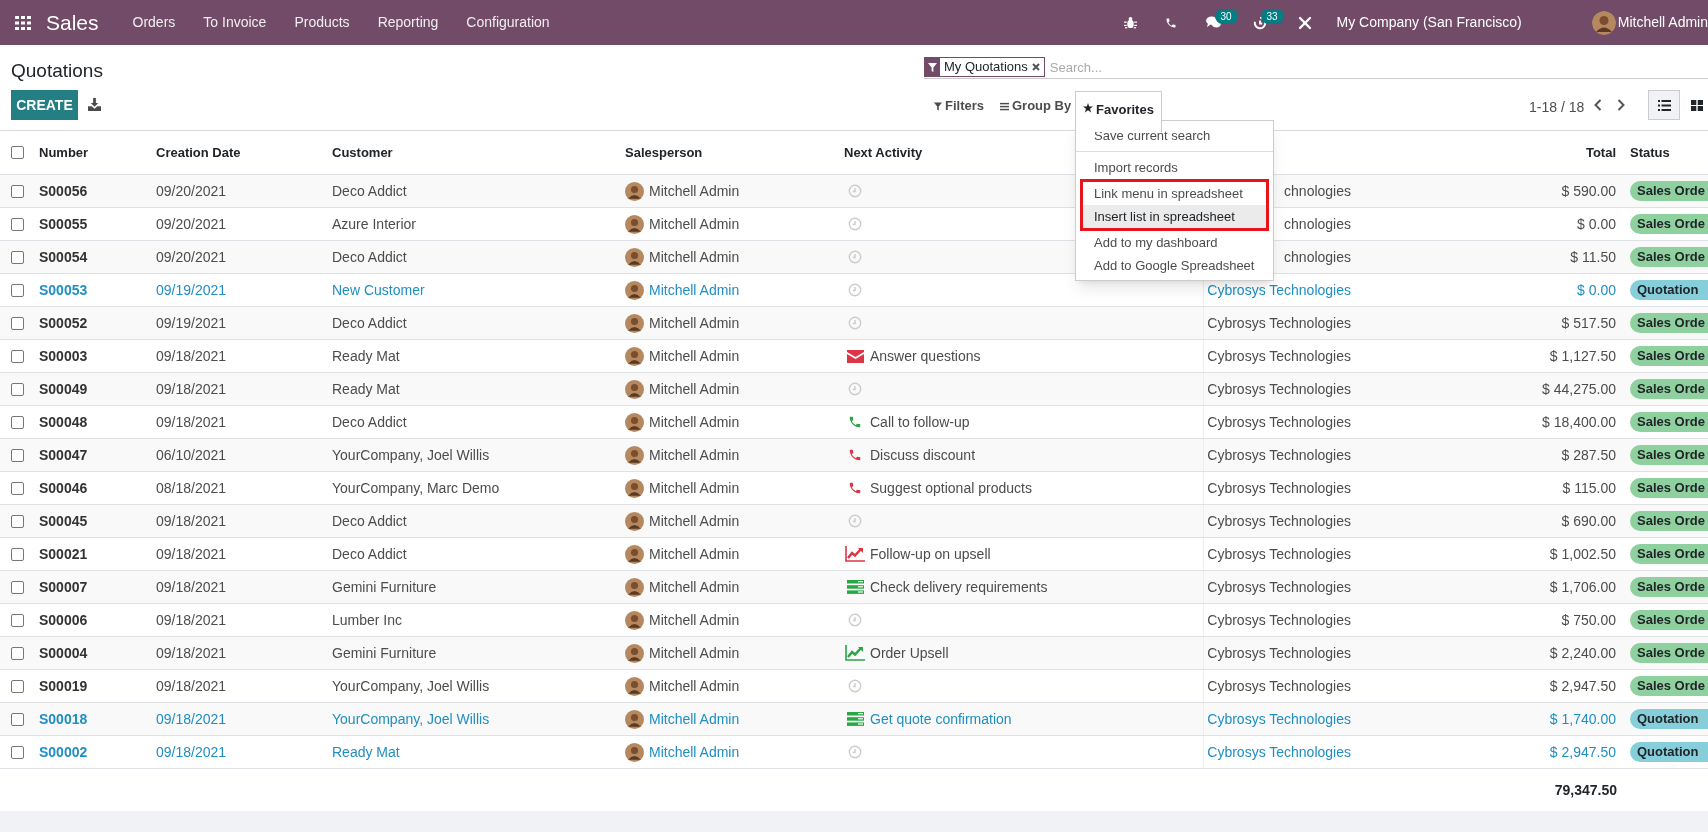 This screenshot has height=832, width=1708. I want to click on list-icon, so click(1664, 105).